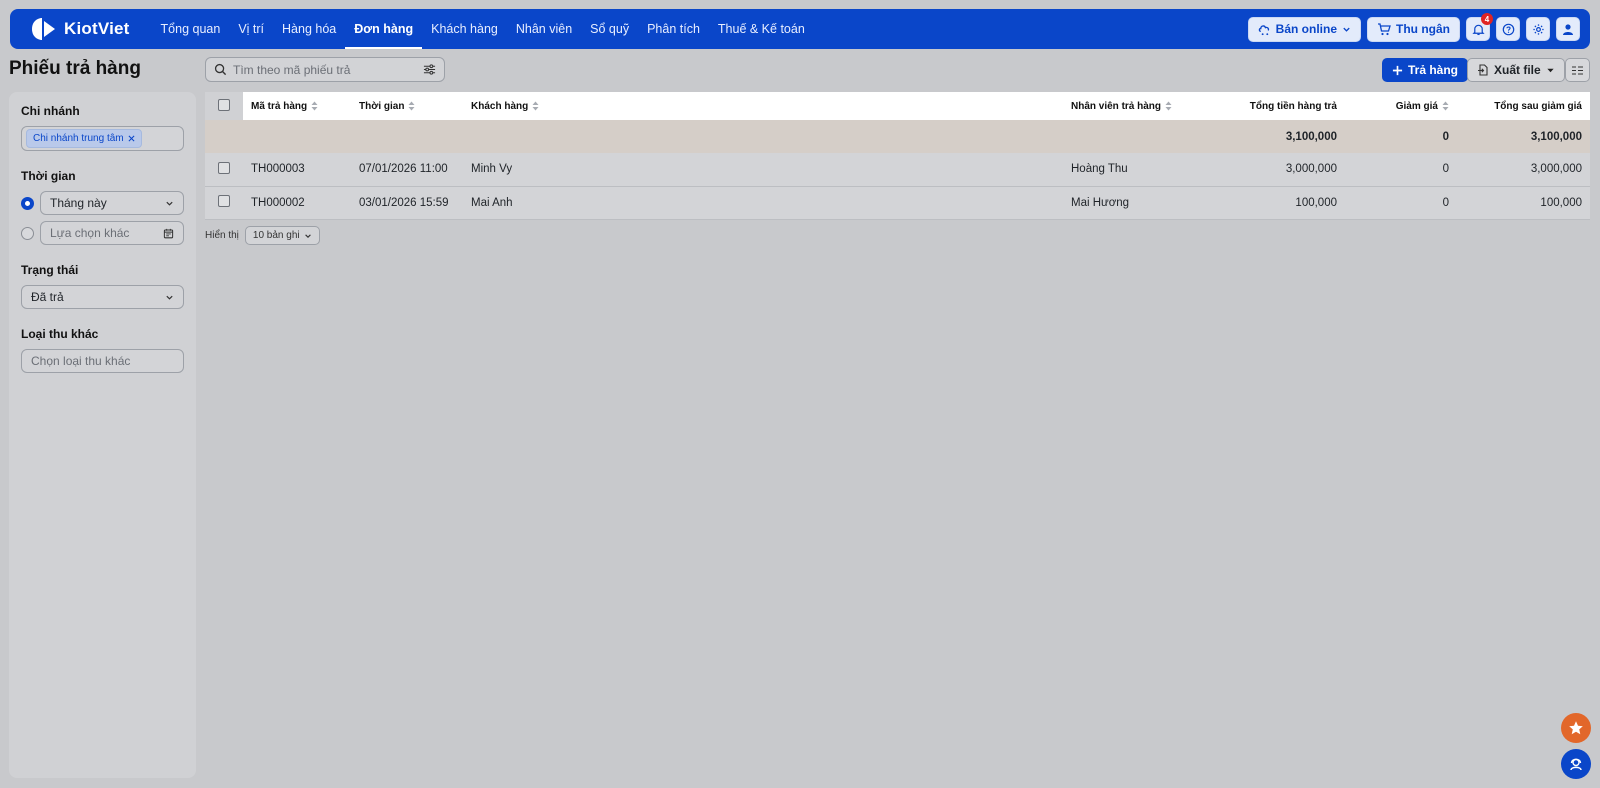 This screenshot has width=1600, height=788. What do you see at coordinates (168, 233) in the screenshot?
I see `calendar-icon` at bounding box center [168, 233].